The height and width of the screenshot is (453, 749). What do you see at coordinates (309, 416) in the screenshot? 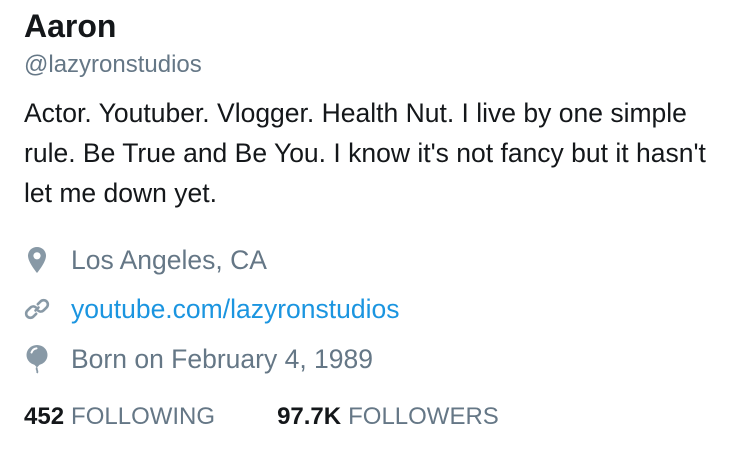
I see `followers-count: 97.7K` at bounding box center [309, 416].